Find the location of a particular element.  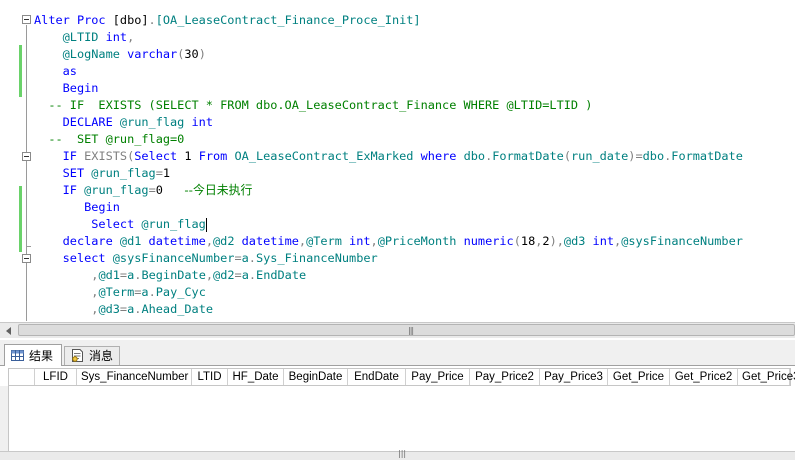

grid-icon is located at coordinates (17, 355).